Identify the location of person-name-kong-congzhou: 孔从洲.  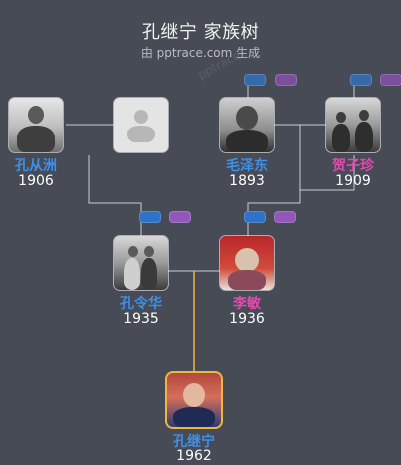
(40, 165).